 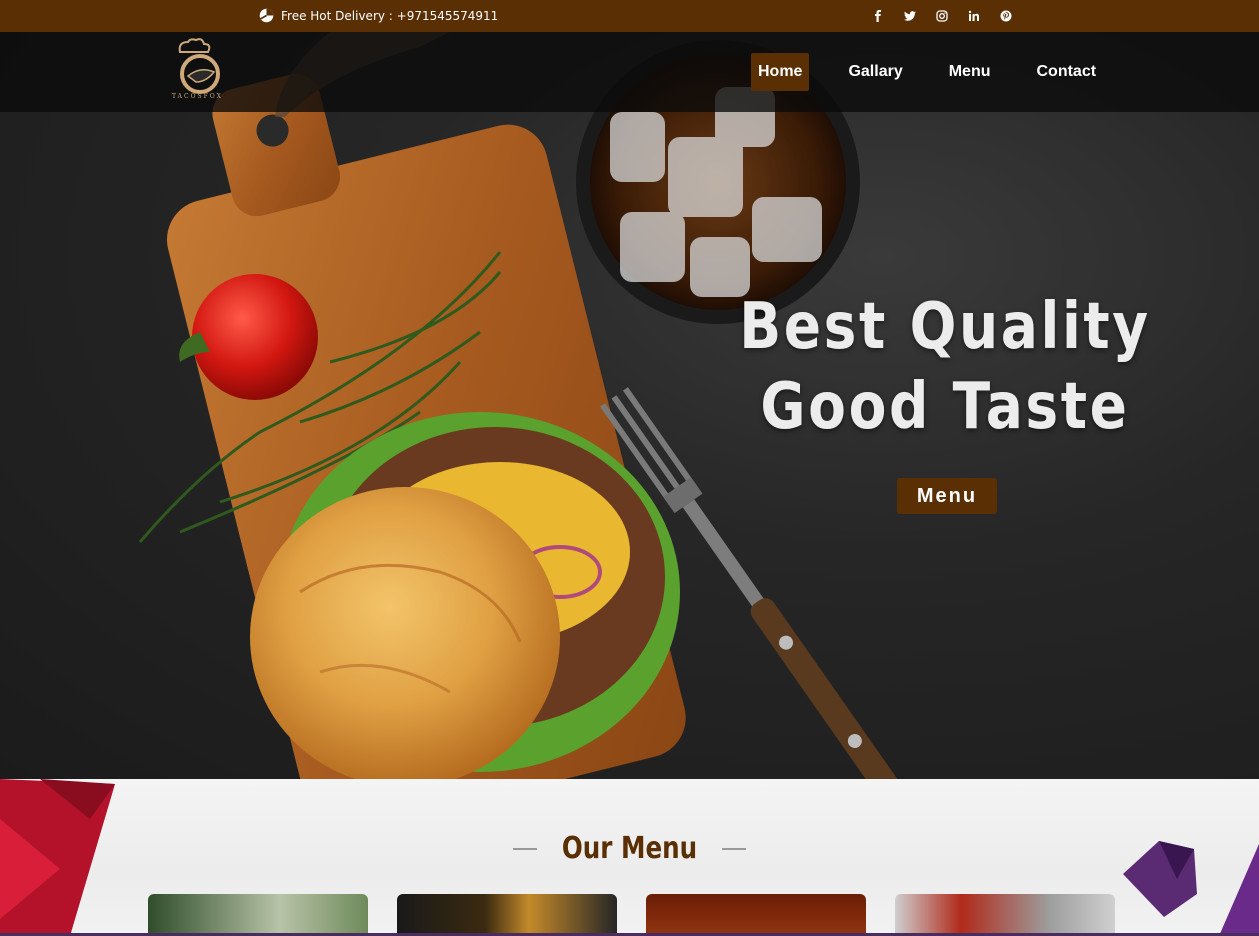 I want to click on instagram-icon, so click(x=942, y=16).